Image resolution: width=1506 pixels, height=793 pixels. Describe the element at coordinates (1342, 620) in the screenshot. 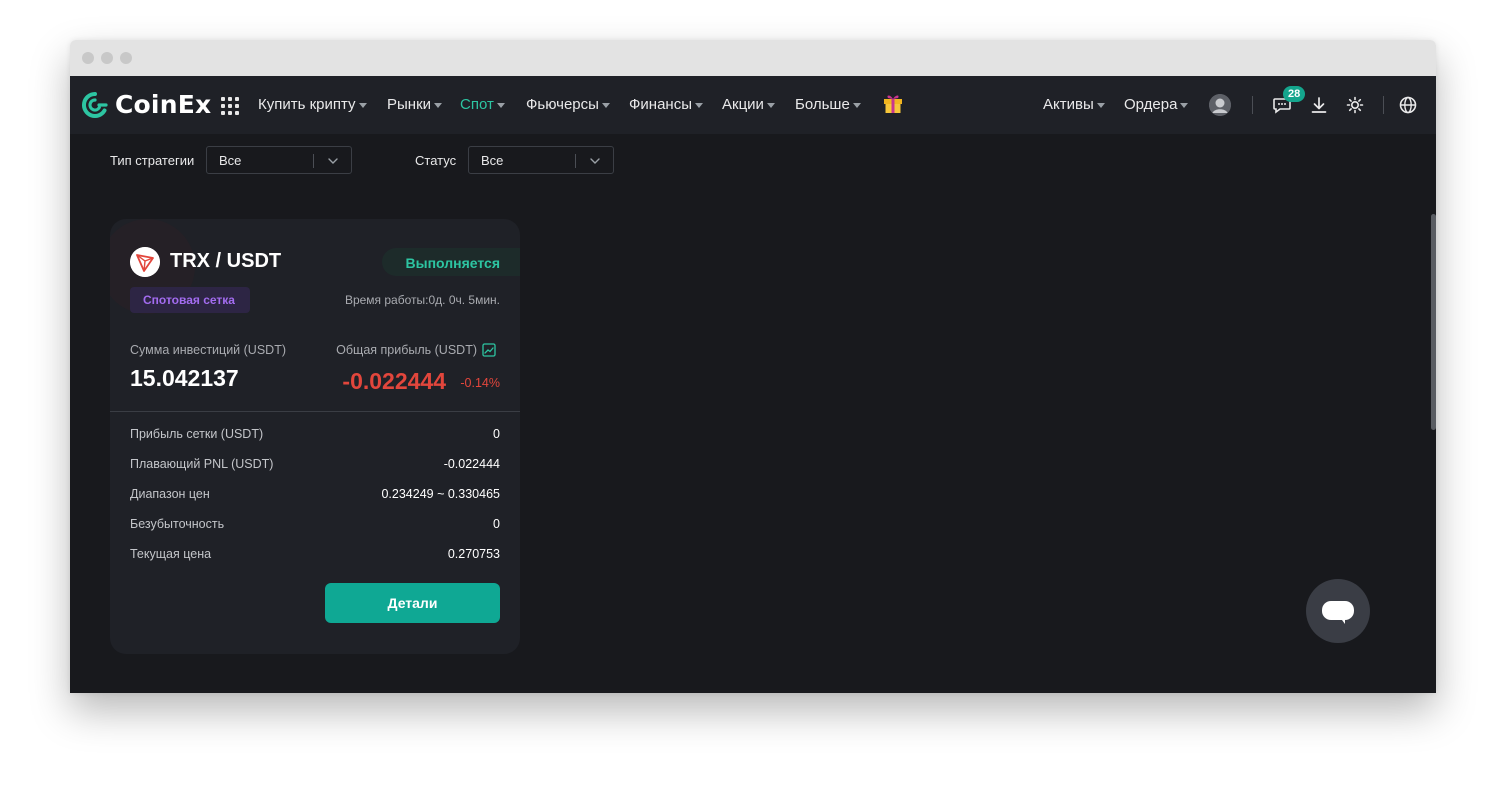

I see `chat-bubble-tail` at that location.